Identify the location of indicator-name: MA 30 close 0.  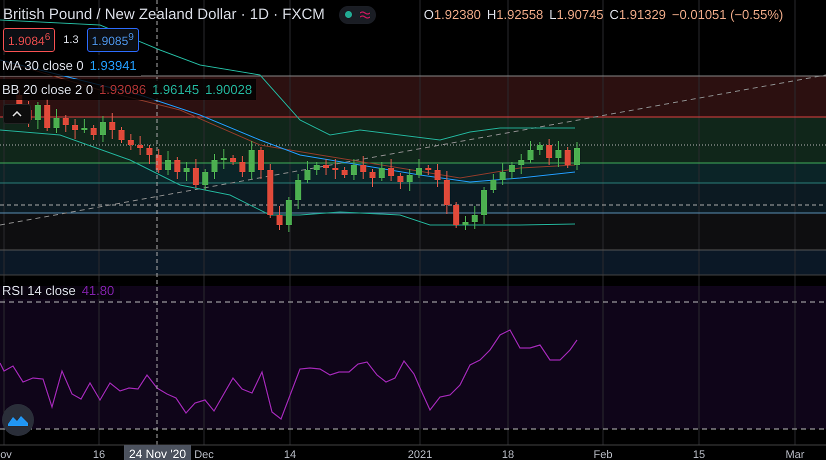
(43, 65).